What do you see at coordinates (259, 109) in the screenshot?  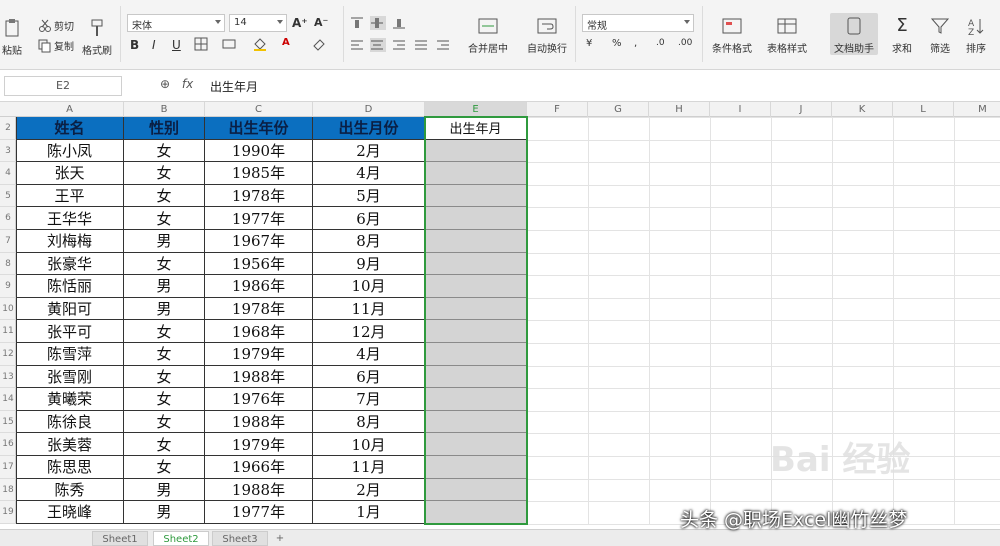 I see `column-header-C: C` at bounding box center [259, 109].